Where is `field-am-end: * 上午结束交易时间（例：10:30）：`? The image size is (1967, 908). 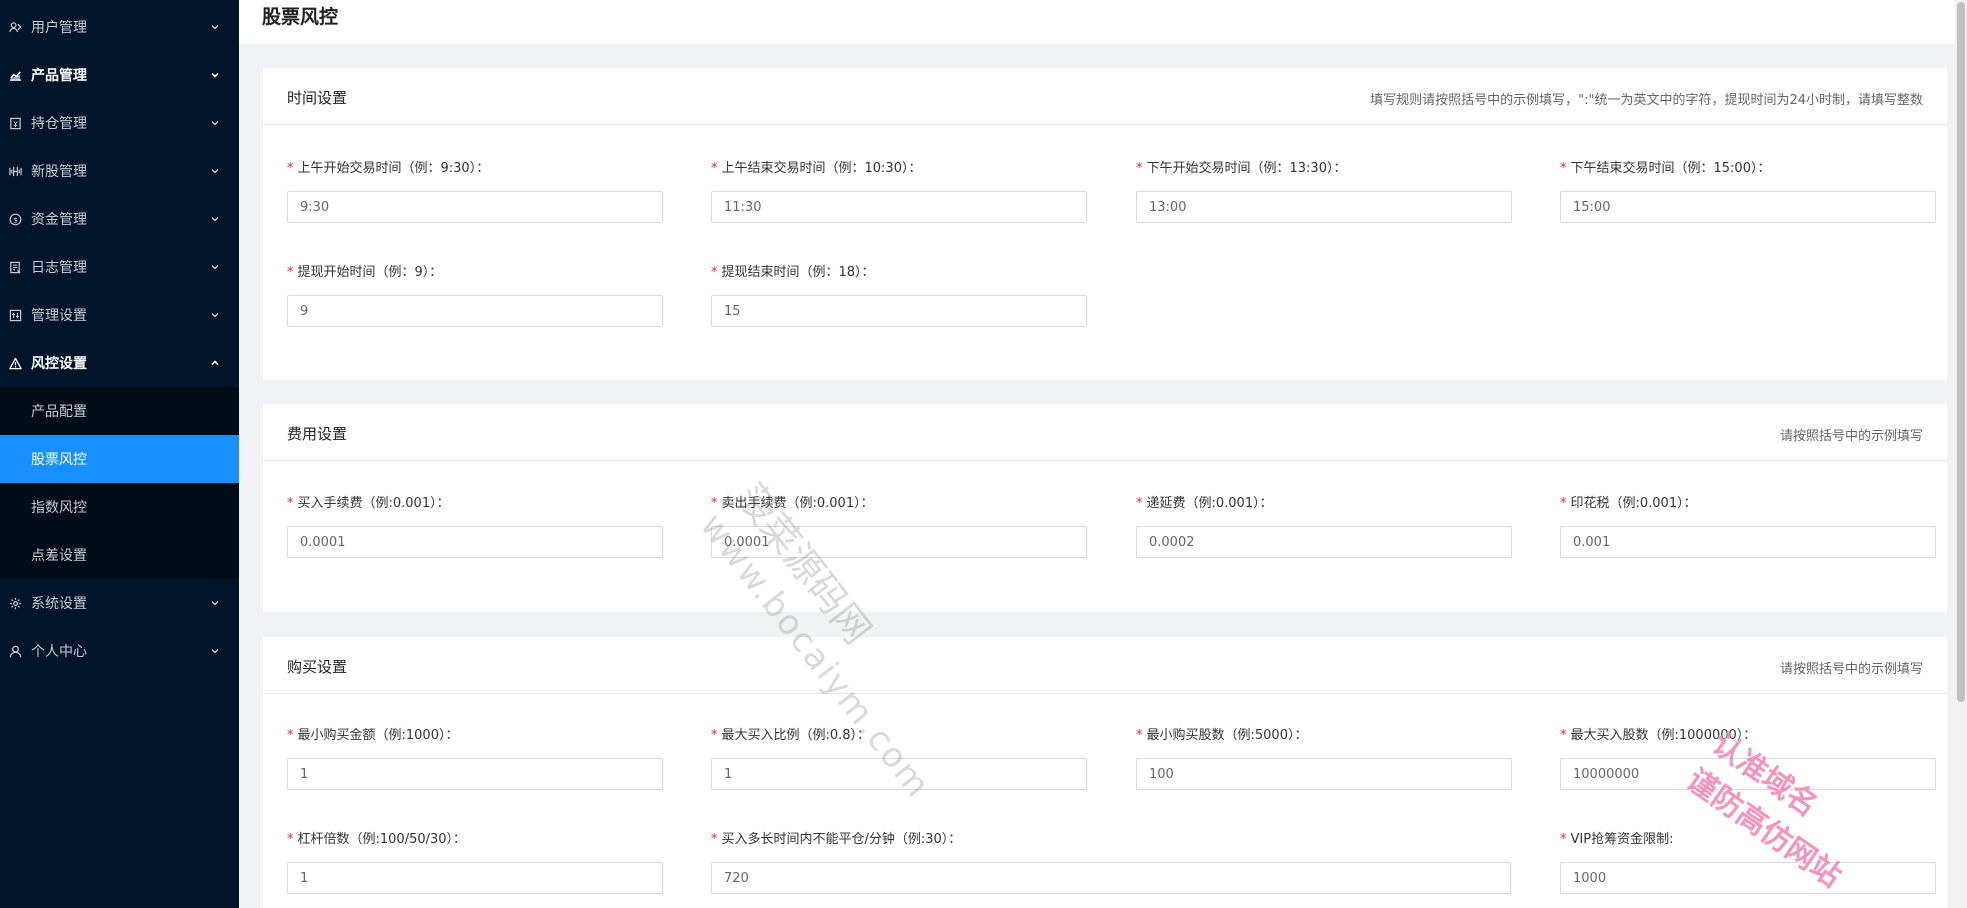
field-am-end: * 上午结束交易时间（例：10:30）： is located at coordinates (899, 191).